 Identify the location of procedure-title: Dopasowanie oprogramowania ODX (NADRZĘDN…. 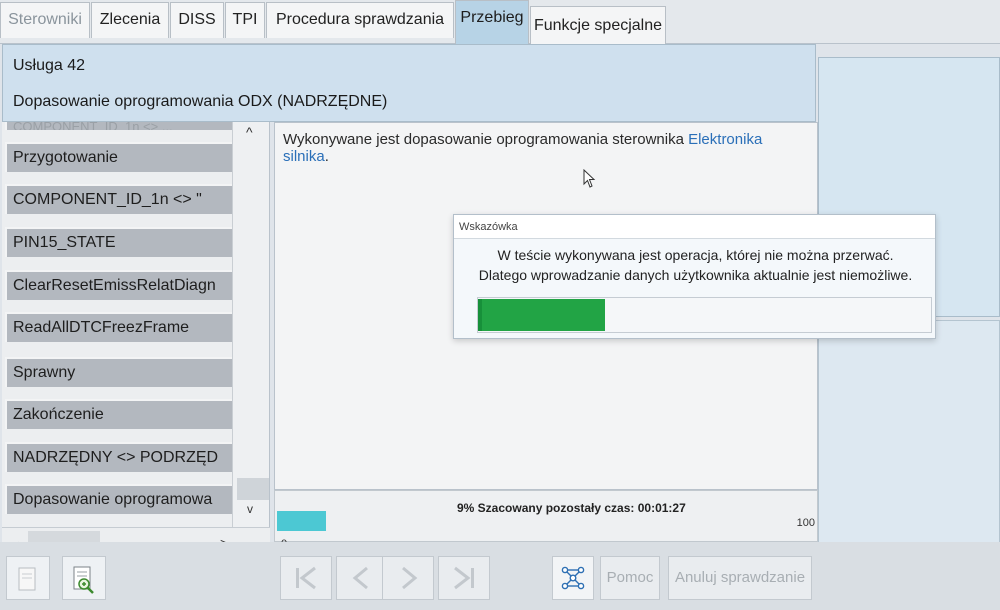
(200, 101).